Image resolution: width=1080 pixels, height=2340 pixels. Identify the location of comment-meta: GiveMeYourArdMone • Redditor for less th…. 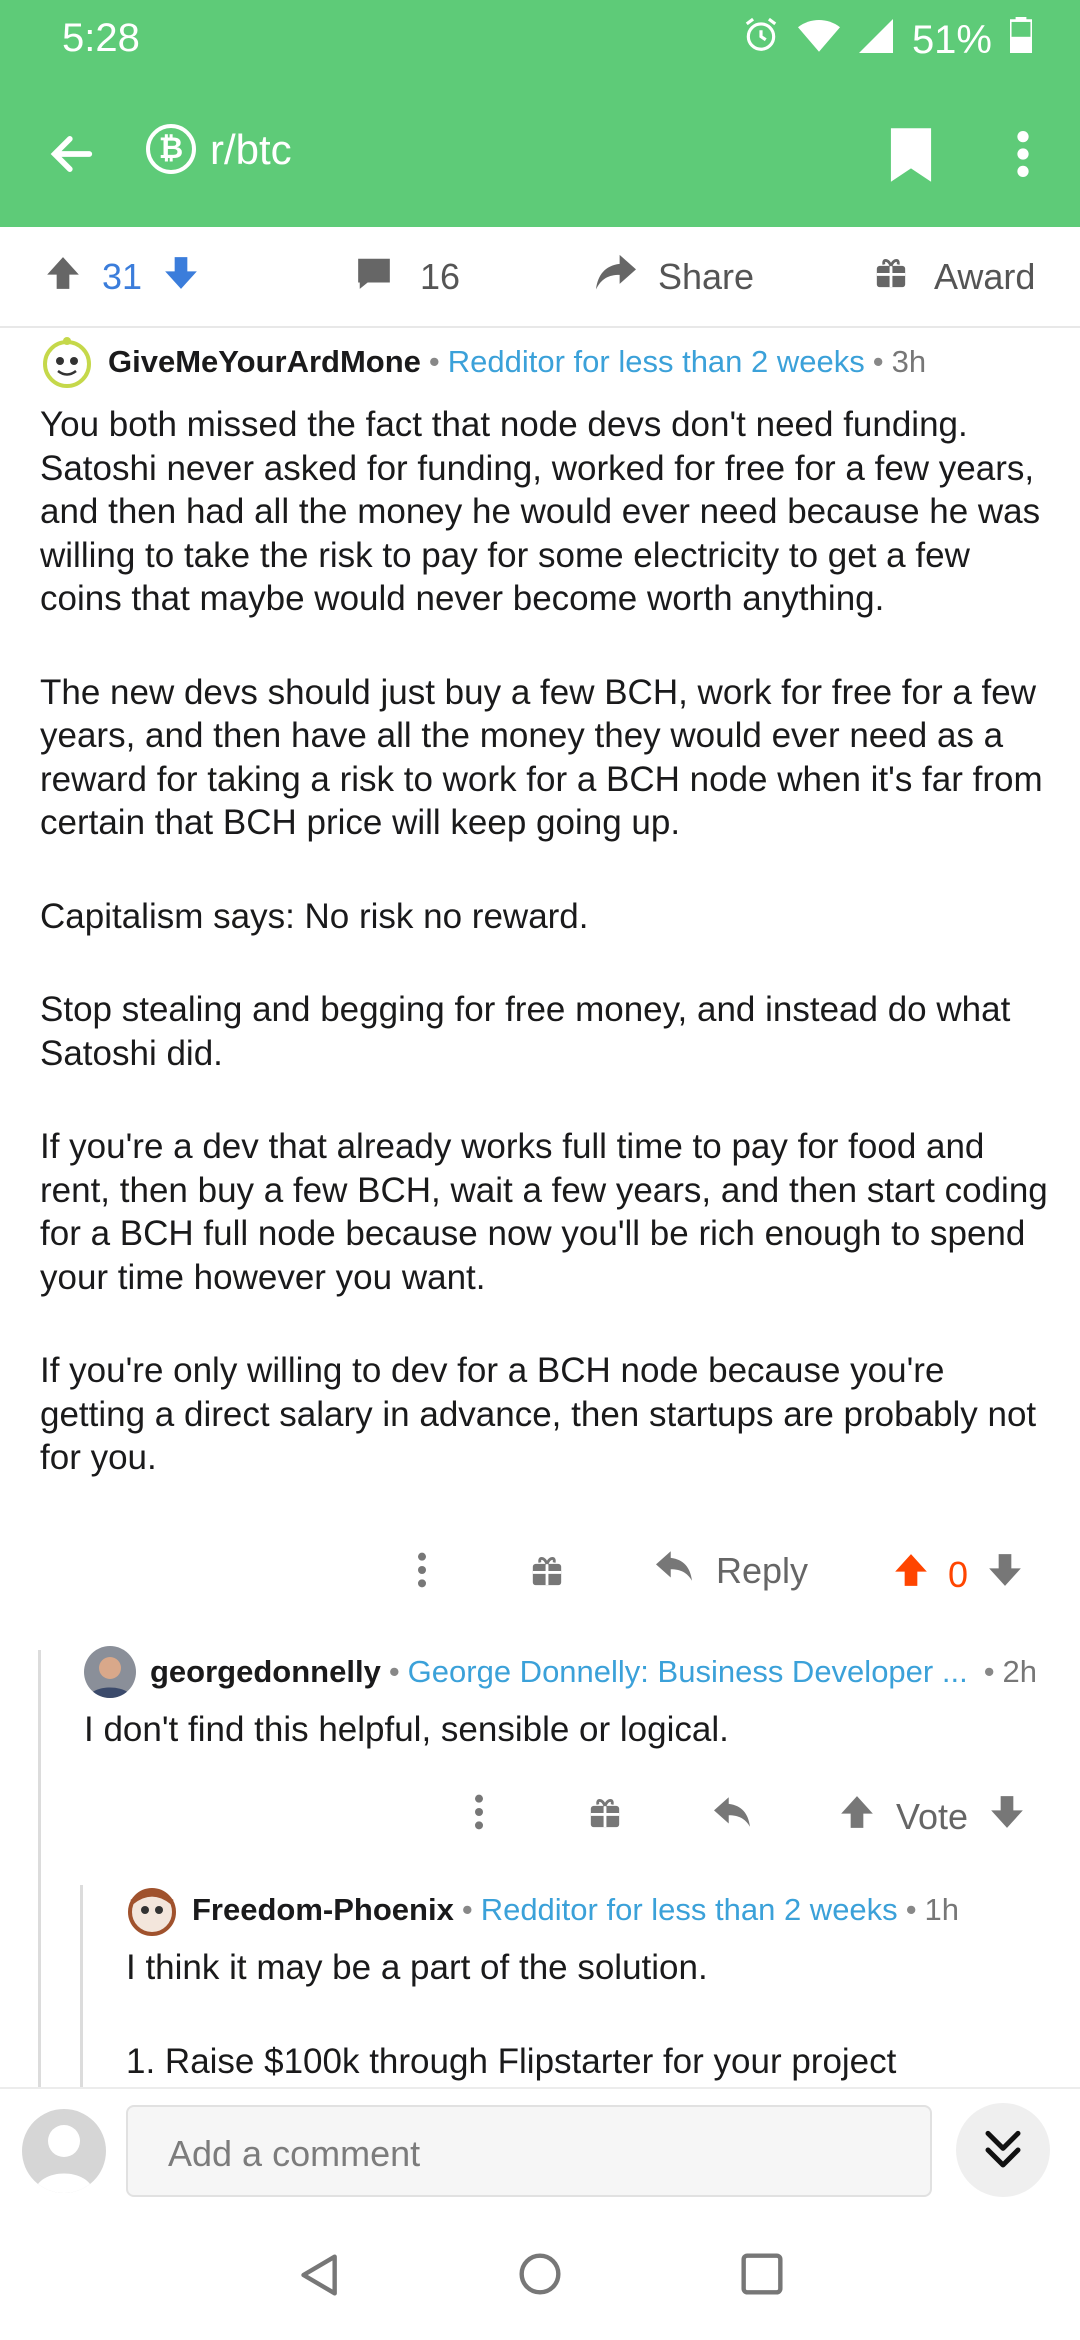
(545, 362).